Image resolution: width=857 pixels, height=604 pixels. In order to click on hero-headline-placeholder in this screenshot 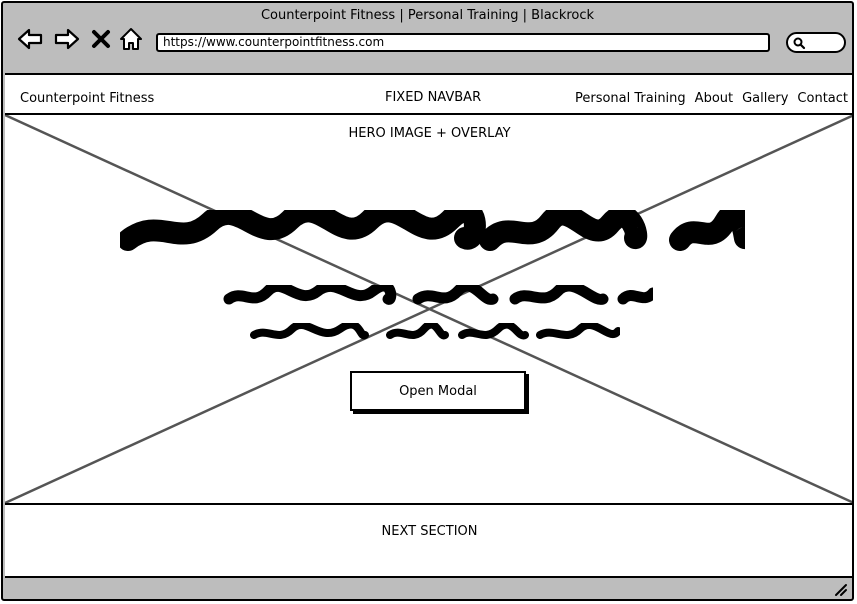, I will do `click(432, 230)`.